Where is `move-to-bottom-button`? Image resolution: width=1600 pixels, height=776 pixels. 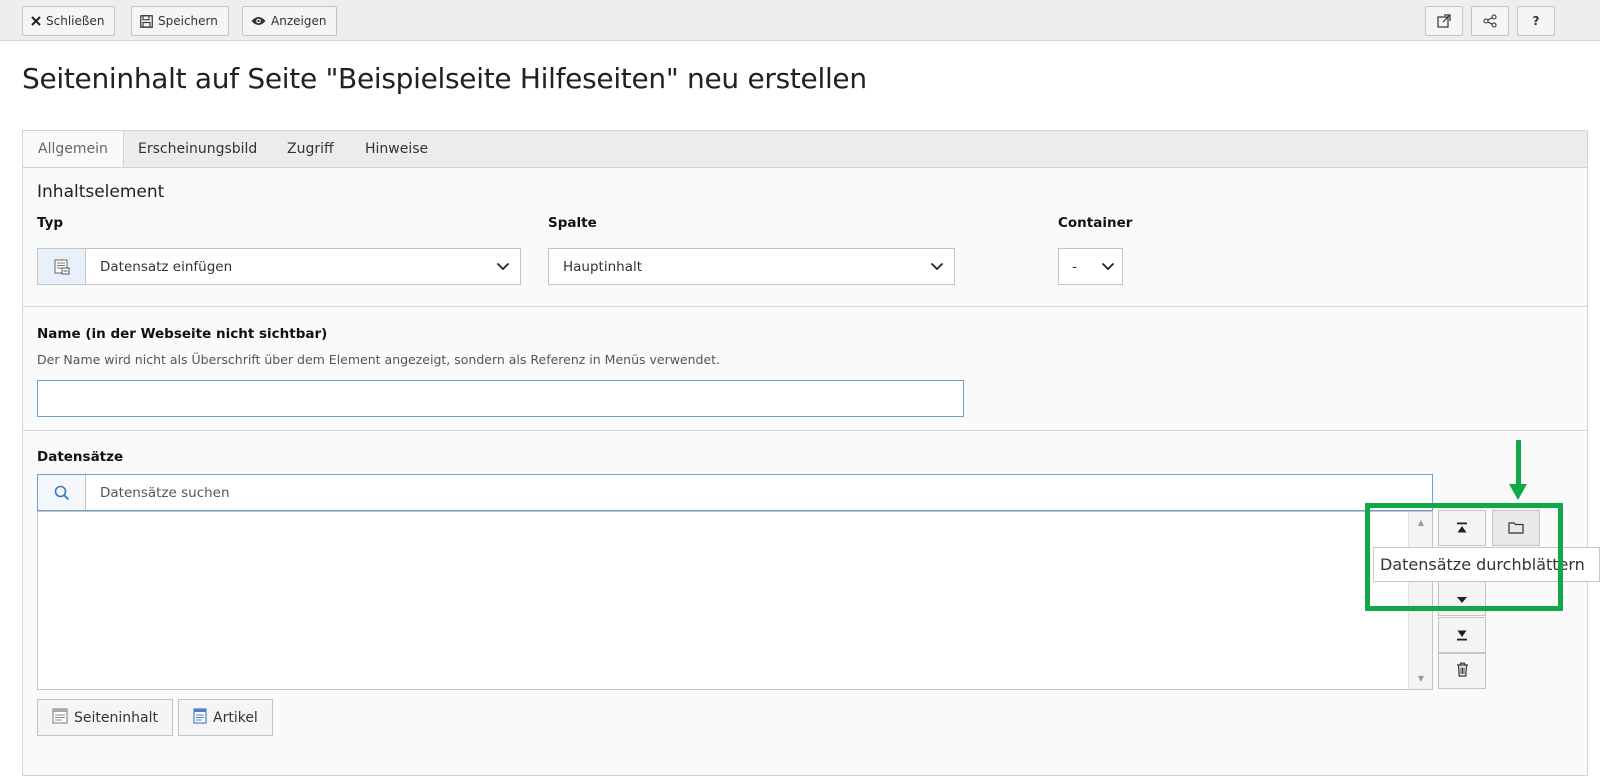 move-to-bottom-button is located at coordinates (1462, 635).